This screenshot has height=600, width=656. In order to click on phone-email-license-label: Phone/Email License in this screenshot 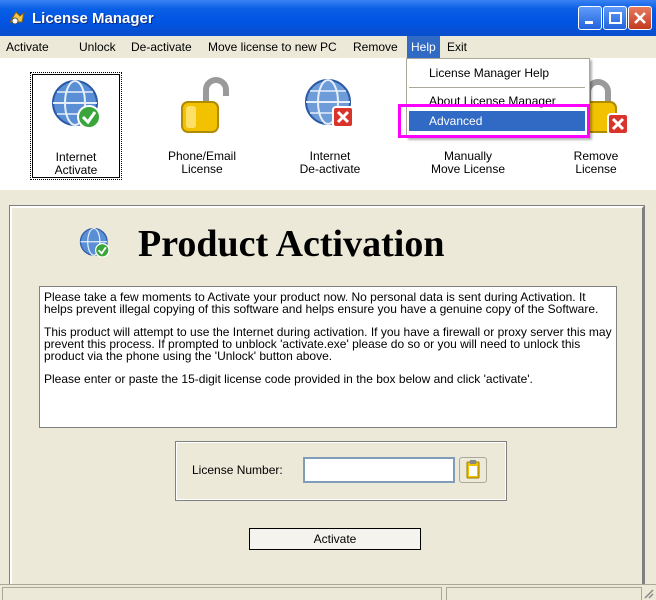, I will do `click(202, 162)`.